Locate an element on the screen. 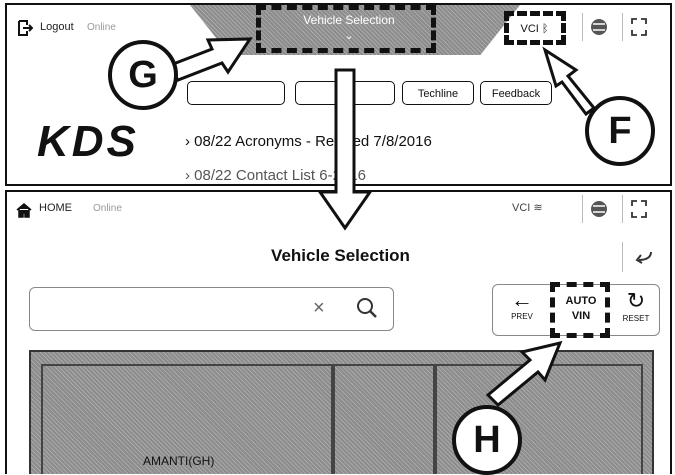  tab-feedback-label: Feedback is located at coordinates (516, 94).